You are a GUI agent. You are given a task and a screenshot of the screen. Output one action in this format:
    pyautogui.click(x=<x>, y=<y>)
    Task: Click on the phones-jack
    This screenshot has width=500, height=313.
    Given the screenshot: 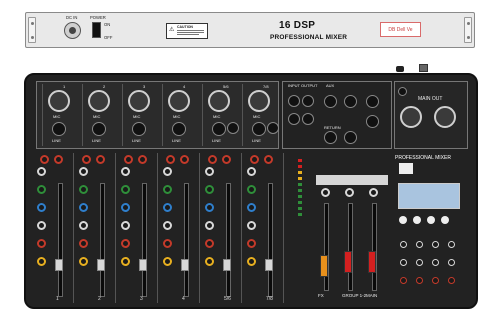 What is the action you would take?
    pyautogui.click(x=402, y=91)
    